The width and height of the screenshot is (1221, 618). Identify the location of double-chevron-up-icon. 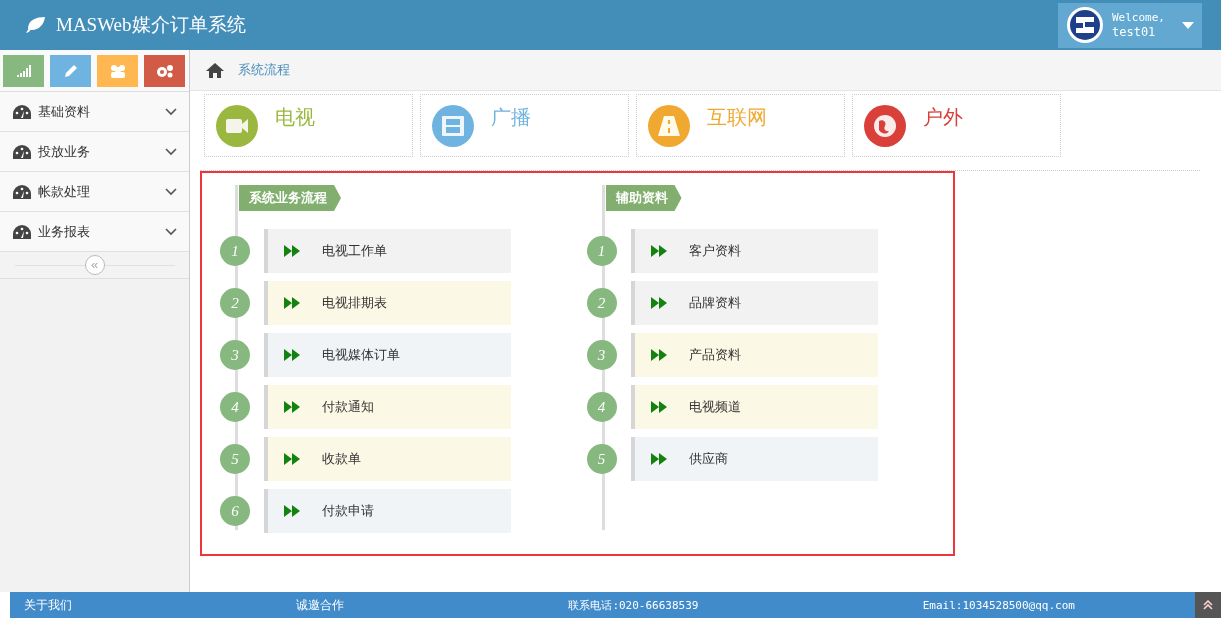
(1208, 605).